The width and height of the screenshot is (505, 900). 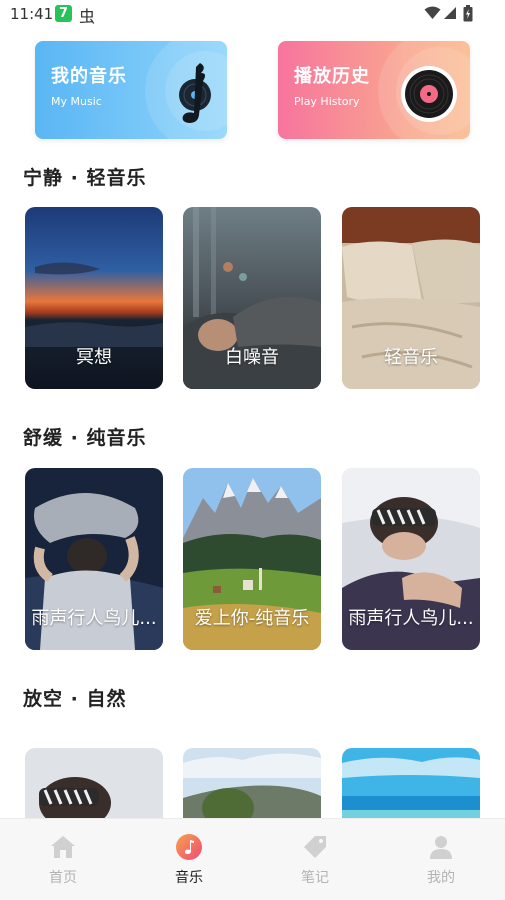 I want to click on section-title-nature: 放空 · 自然, so click(x=75, y=699).